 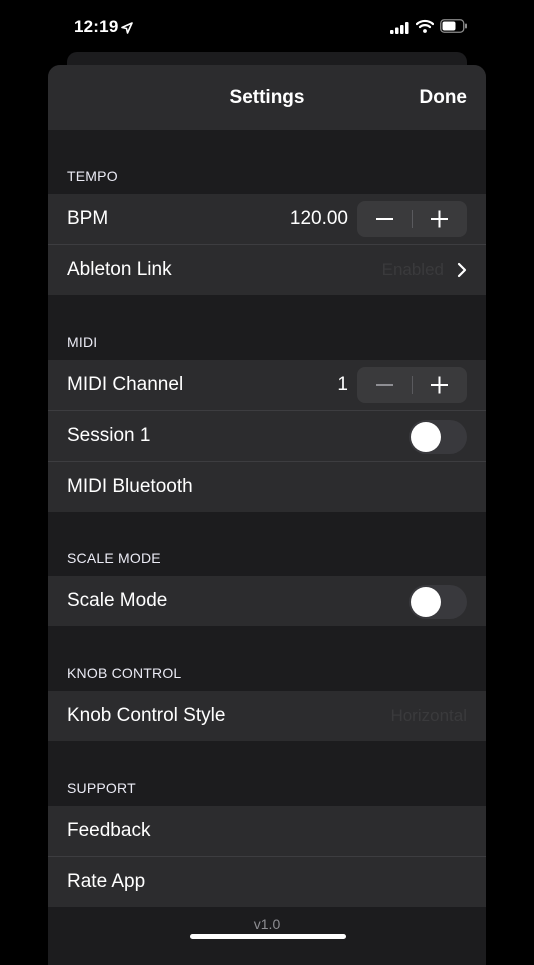 I want to click on session-1-toggle, so click(x=438, y=437).